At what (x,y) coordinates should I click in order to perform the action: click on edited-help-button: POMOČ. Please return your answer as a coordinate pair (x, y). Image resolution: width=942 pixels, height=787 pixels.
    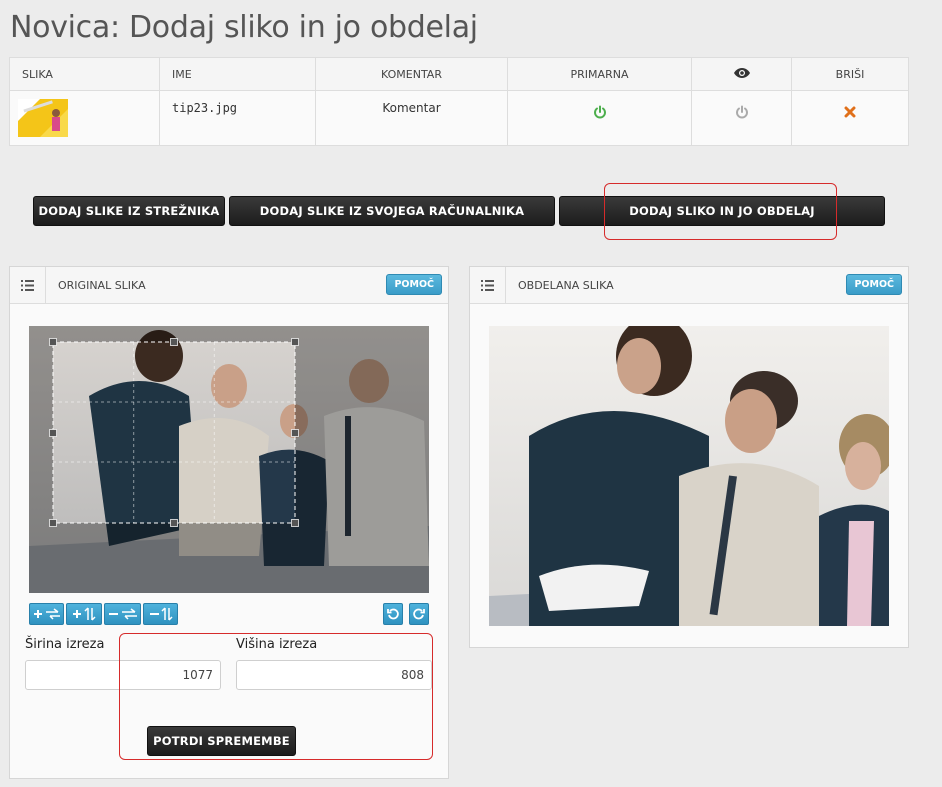
    Looking at the image, I should click on (874, 284).